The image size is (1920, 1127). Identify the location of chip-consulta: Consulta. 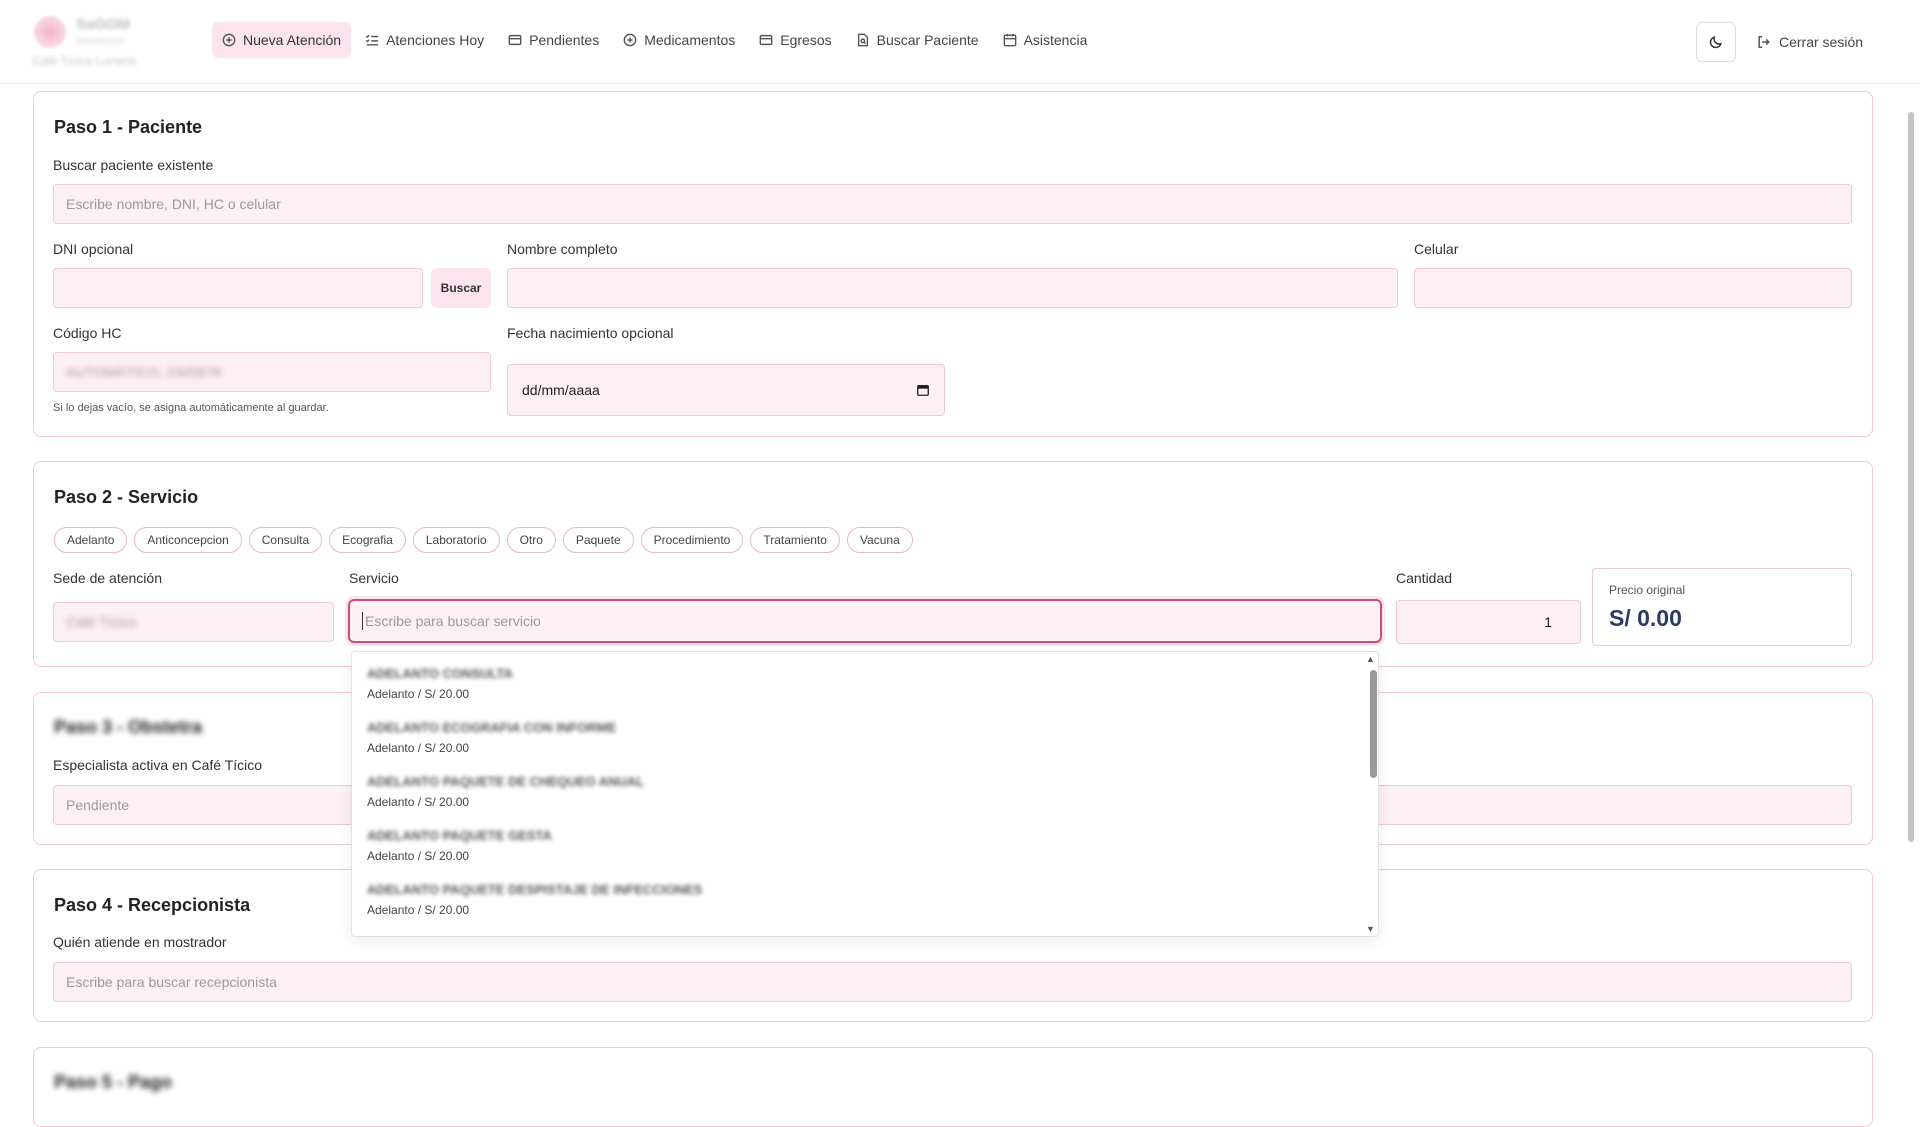
(285, 540).